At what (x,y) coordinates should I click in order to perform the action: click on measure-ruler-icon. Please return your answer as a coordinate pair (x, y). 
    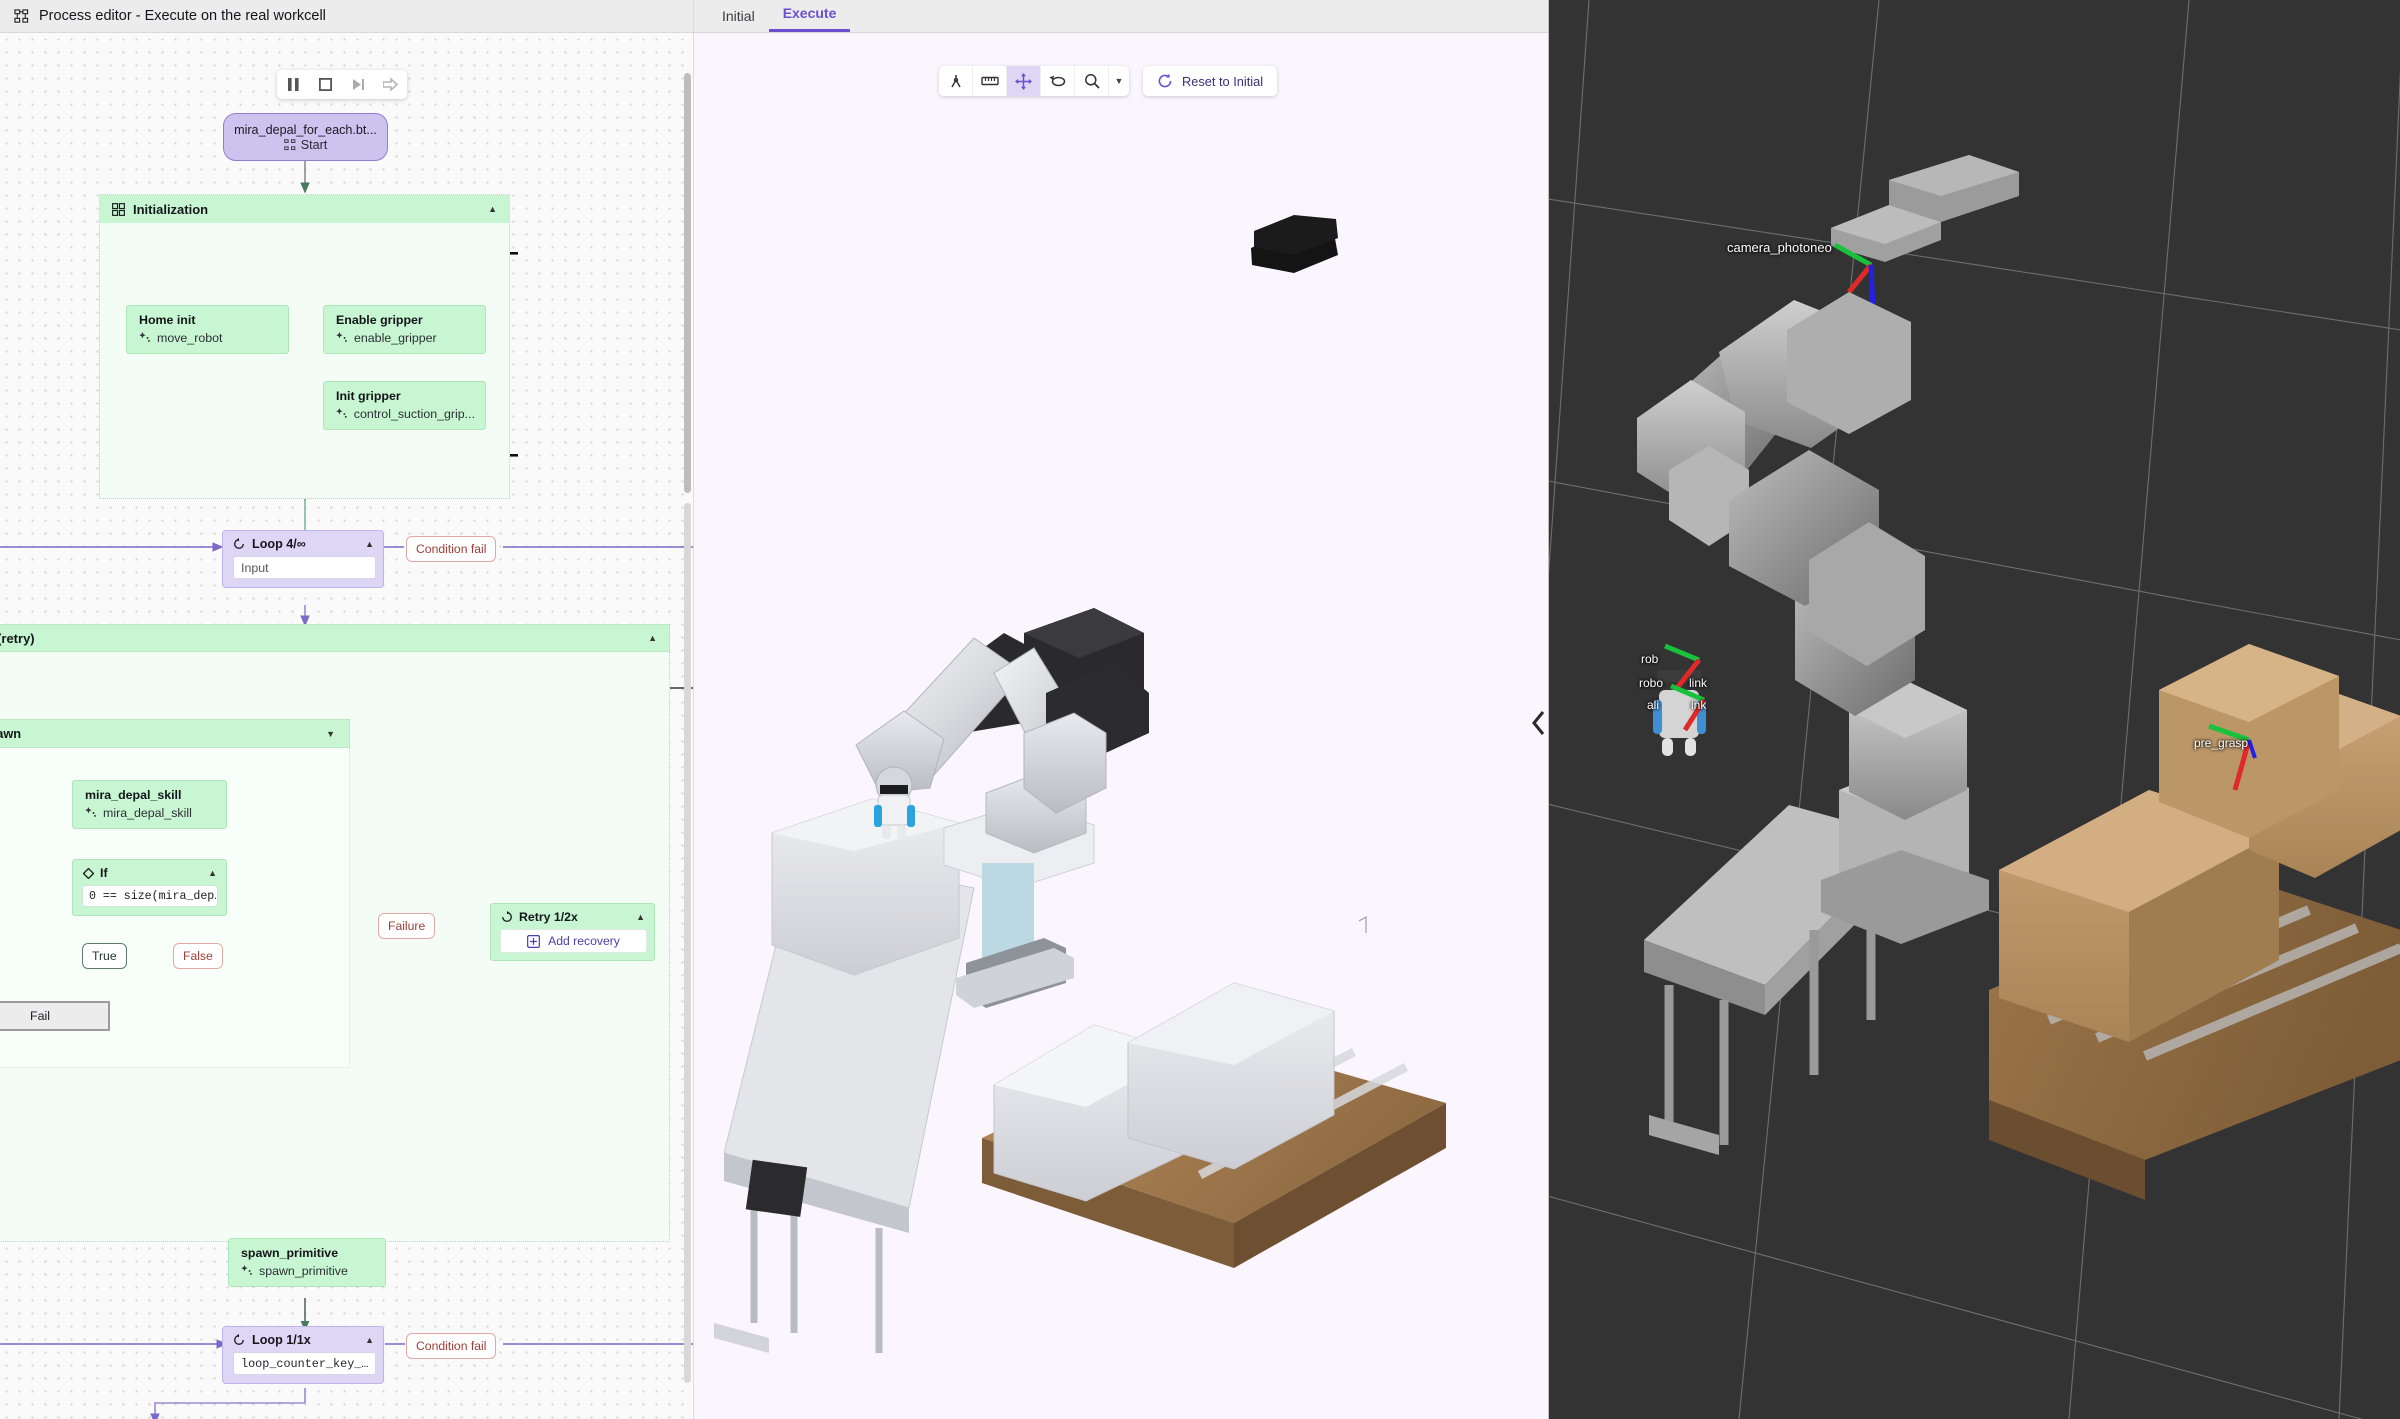
    Looking at the image, I should click on (990, 81).